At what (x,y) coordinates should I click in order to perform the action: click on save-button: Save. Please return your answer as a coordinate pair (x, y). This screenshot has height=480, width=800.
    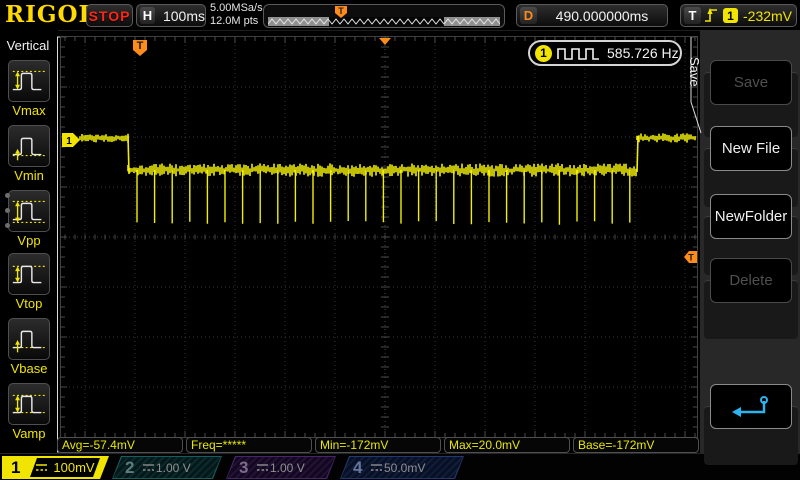
    Looking at the image, I should click on (751, 82).